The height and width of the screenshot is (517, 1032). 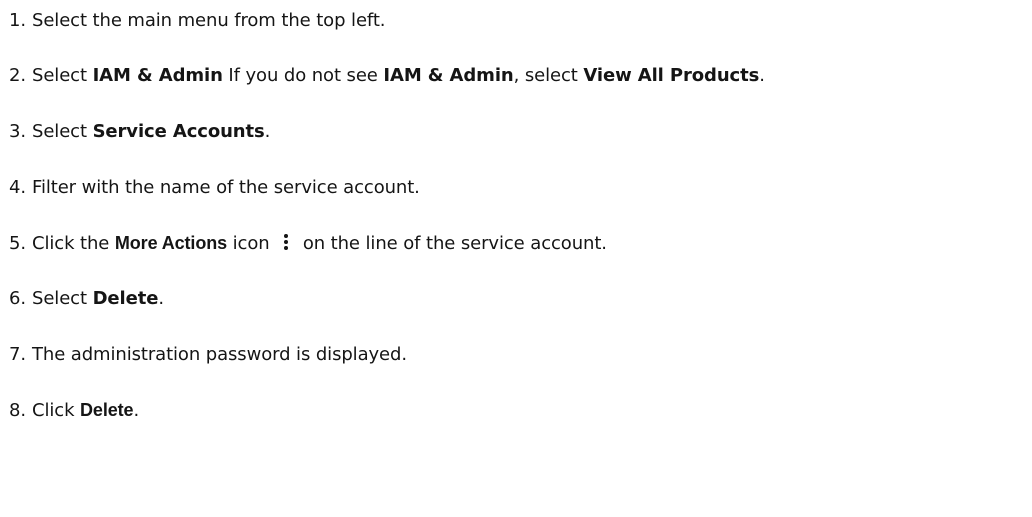 I want to click on kebab-vertical-icon, so click(x=286, y=242).